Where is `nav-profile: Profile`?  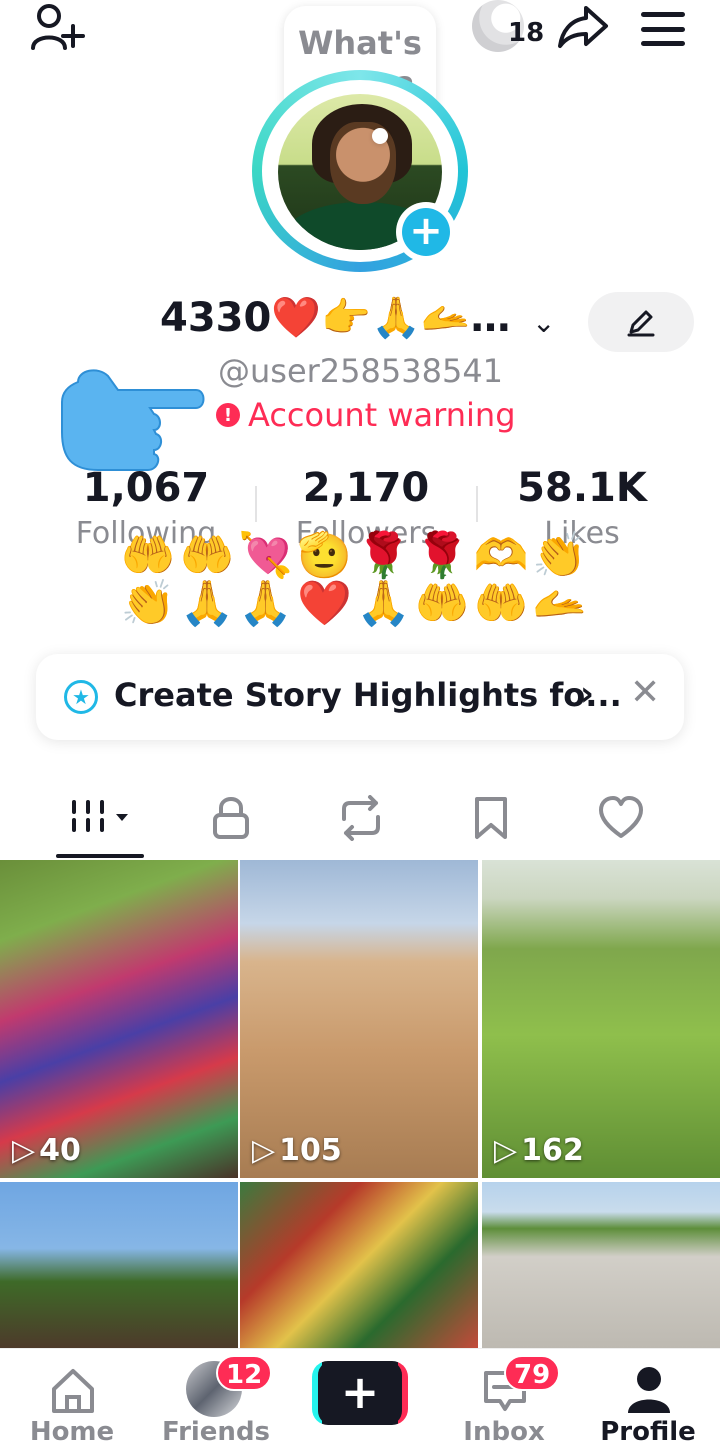
nav-profile: Profile is located at coordinates (648, 1402).